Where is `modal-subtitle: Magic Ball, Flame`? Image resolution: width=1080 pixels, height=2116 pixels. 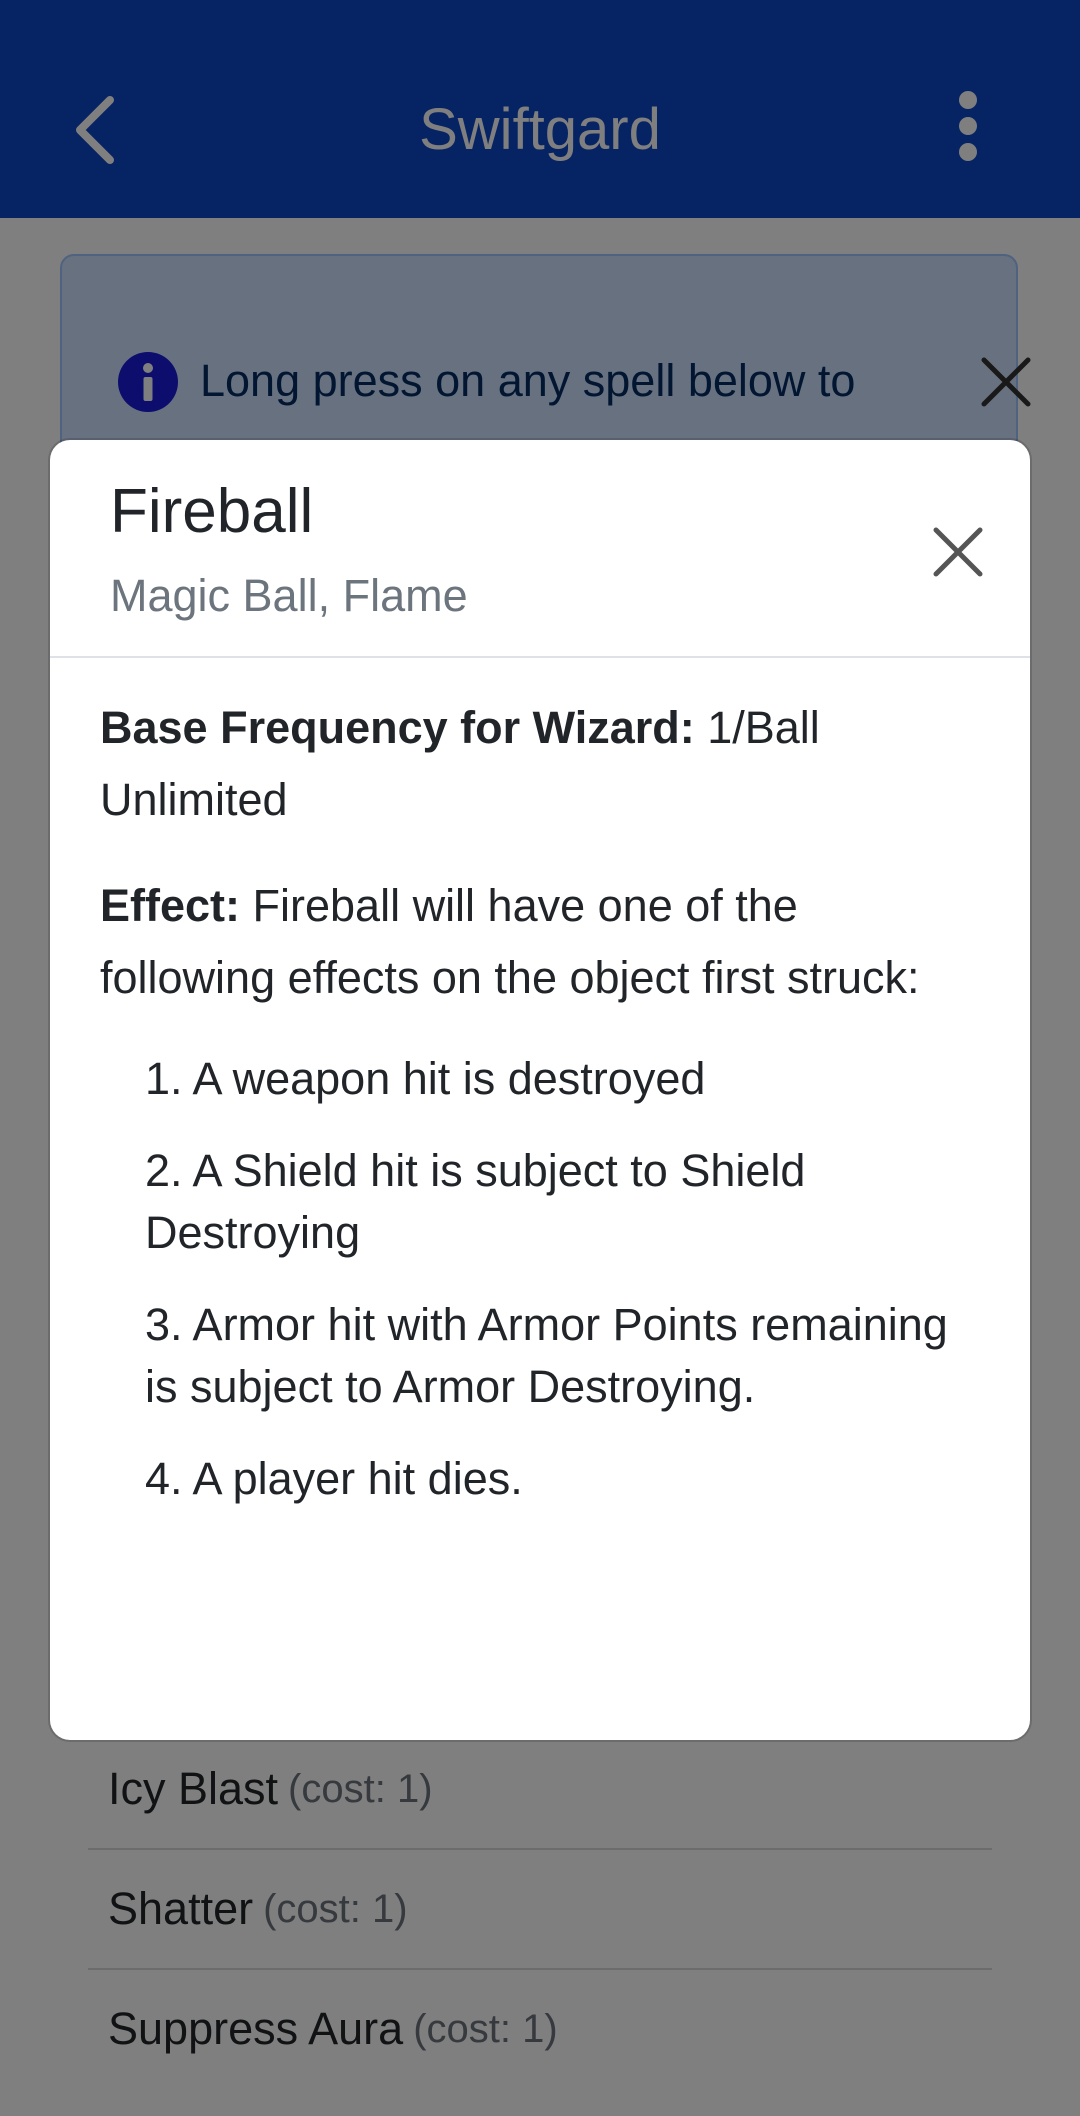 modal-subtitle: Magic Ball, Flame is located at coordinates (289, 595).